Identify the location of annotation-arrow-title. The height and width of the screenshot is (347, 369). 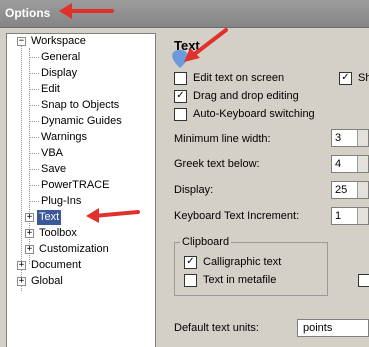
(86, 11).